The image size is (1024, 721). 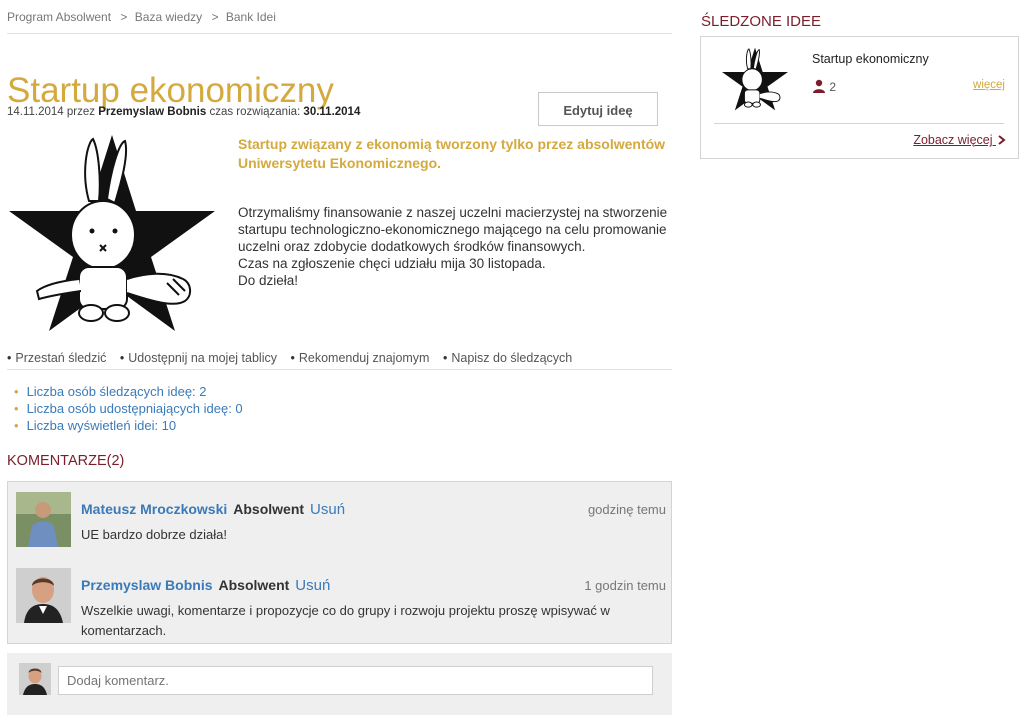 I want to click on comment-time: 1 godzin temu, so click(x=625, y=585).